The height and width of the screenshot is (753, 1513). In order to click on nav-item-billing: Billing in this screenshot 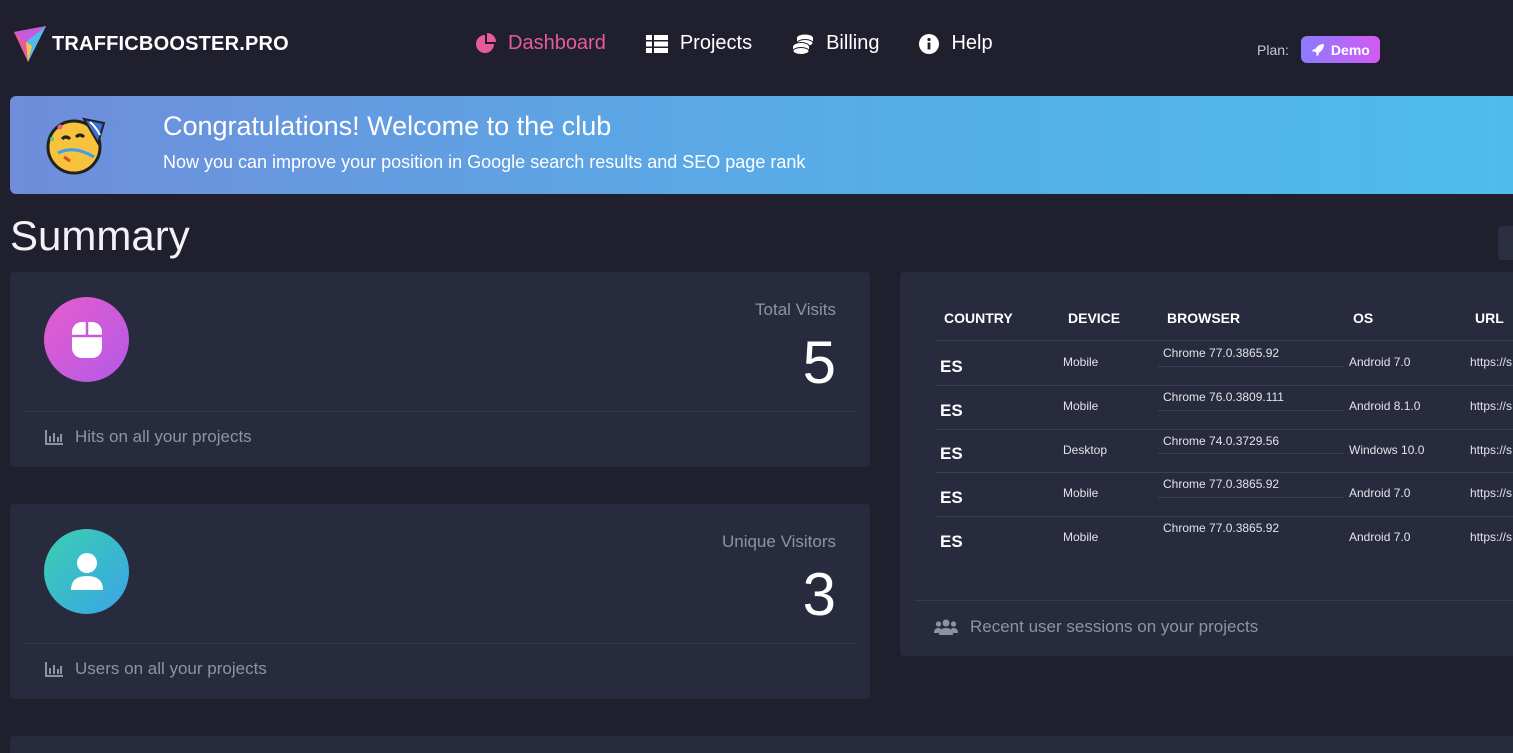, I will do `click(835, 43)`.